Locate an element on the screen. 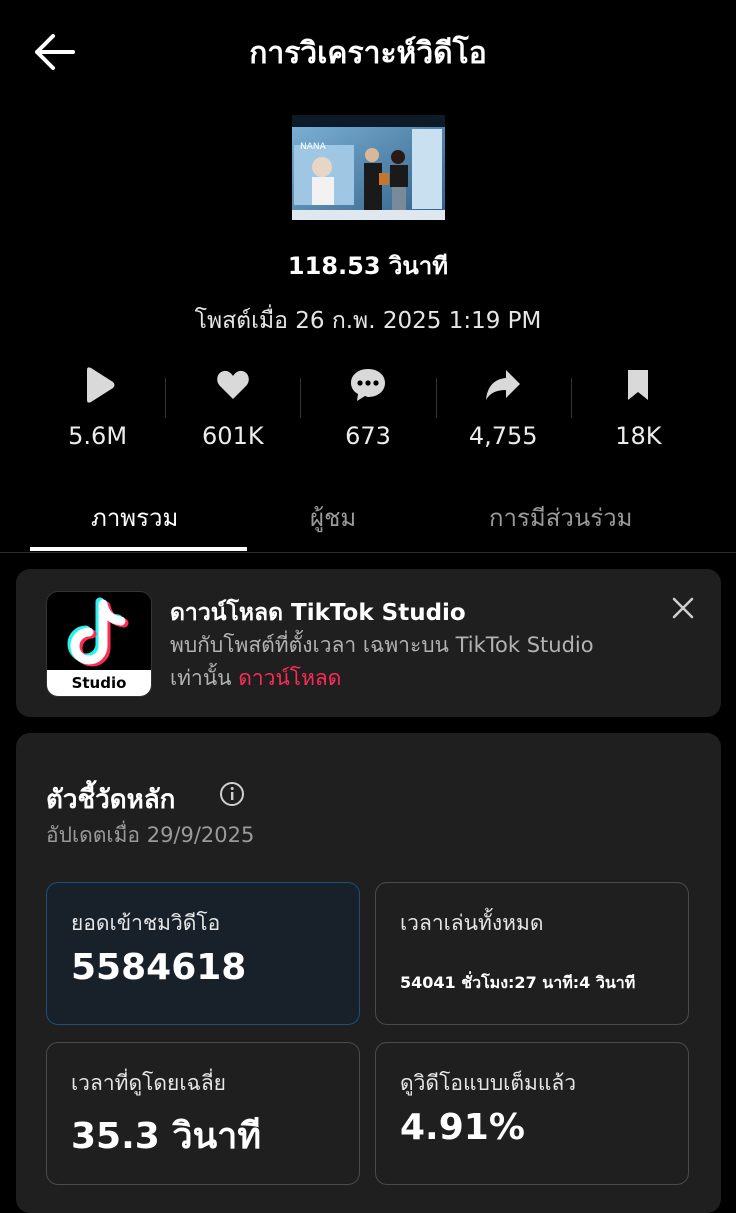 The width and height of the screenshot is (736, 1213). metric-value: 54041 ชั่วโมง:27 นาที:4 วินาที is located at coordinates (518, 982).